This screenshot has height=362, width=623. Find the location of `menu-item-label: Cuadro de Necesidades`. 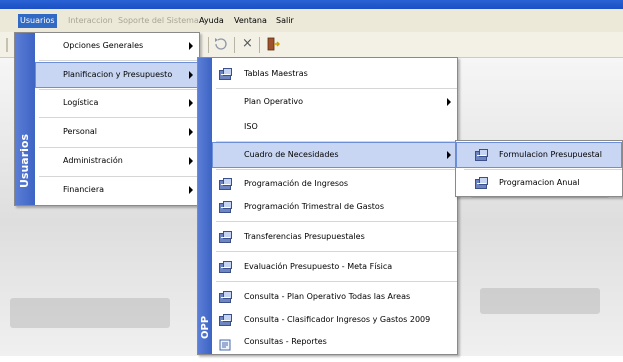

menu-item-label: Cuadro de Necesidades is located at coordinates (291, 154).